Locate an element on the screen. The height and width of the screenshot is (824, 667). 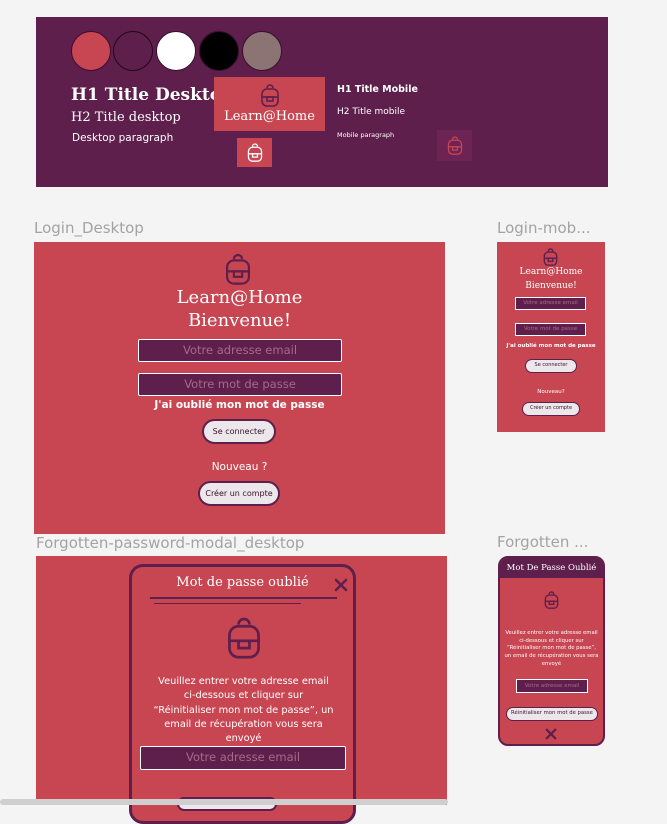
modal-title: Mot De Passe Oublié is located at coordinates (551, 568).